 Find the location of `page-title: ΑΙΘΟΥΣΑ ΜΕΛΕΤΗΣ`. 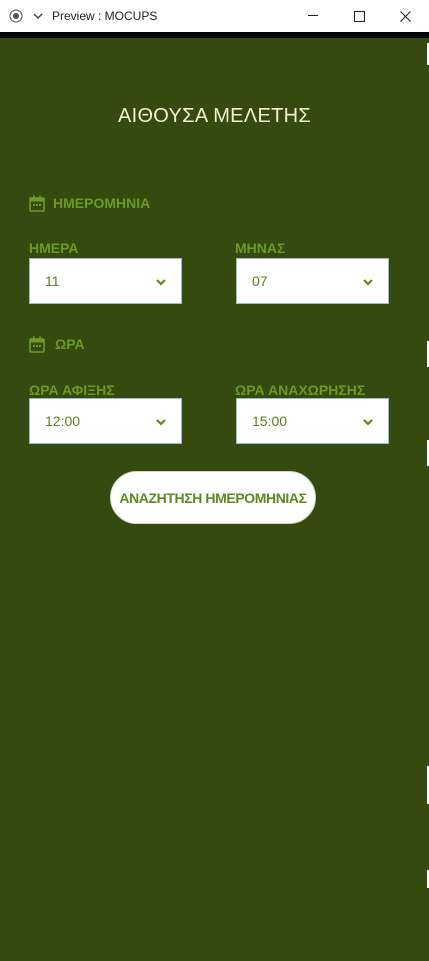

page-title: ΑΙΘΟΥΣΑ ΜΕΛΕΤΗΣ is located at coordinates (214, 116).